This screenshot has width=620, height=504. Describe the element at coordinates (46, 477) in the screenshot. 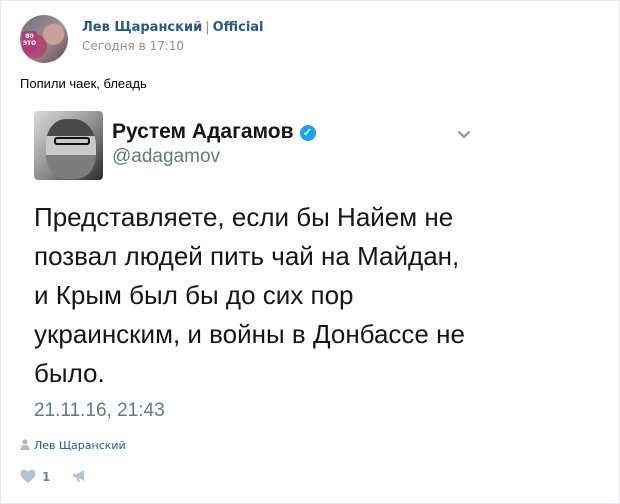

I see `like-count: 1` at that location.